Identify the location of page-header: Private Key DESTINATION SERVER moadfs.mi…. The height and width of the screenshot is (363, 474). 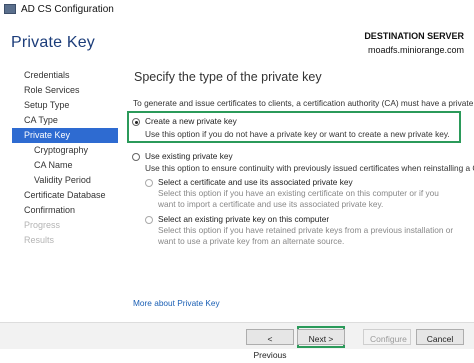
(237, 41).